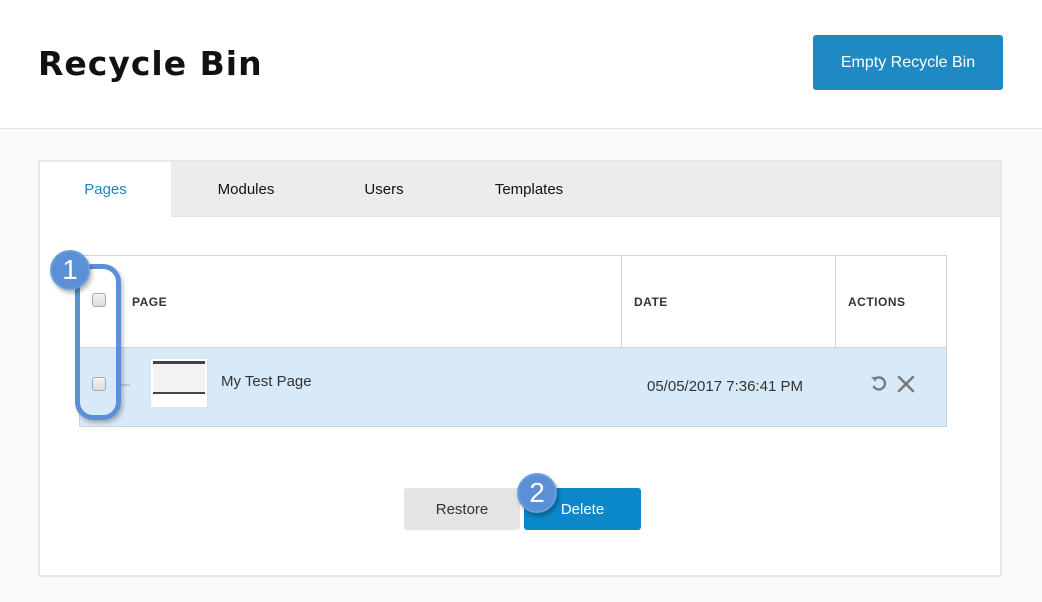 This screenshot has height=602, width=1042. Describe the element at coordinates (179, 383) in the screenshot. I see `page-thumbnail` at that location.